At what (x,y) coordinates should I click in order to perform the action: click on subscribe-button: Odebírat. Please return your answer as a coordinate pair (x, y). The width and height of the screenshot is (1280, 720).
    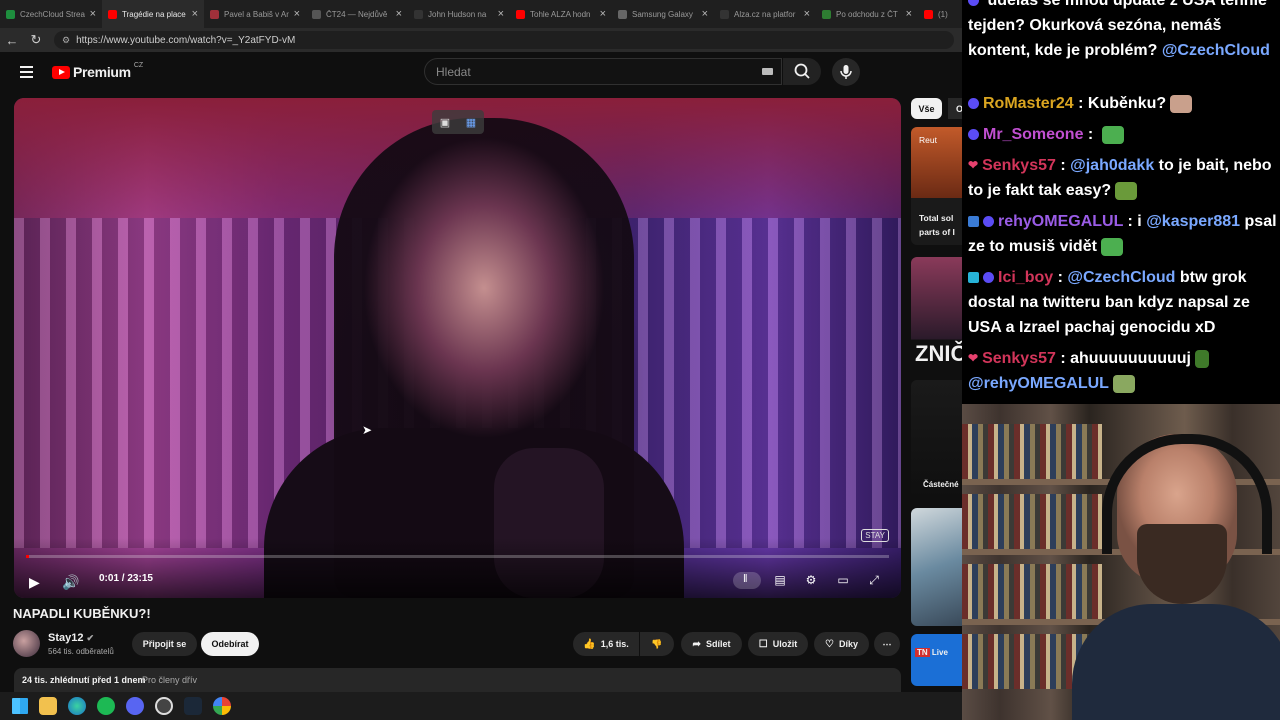
    Looking at the image, I should click on (230, 644).